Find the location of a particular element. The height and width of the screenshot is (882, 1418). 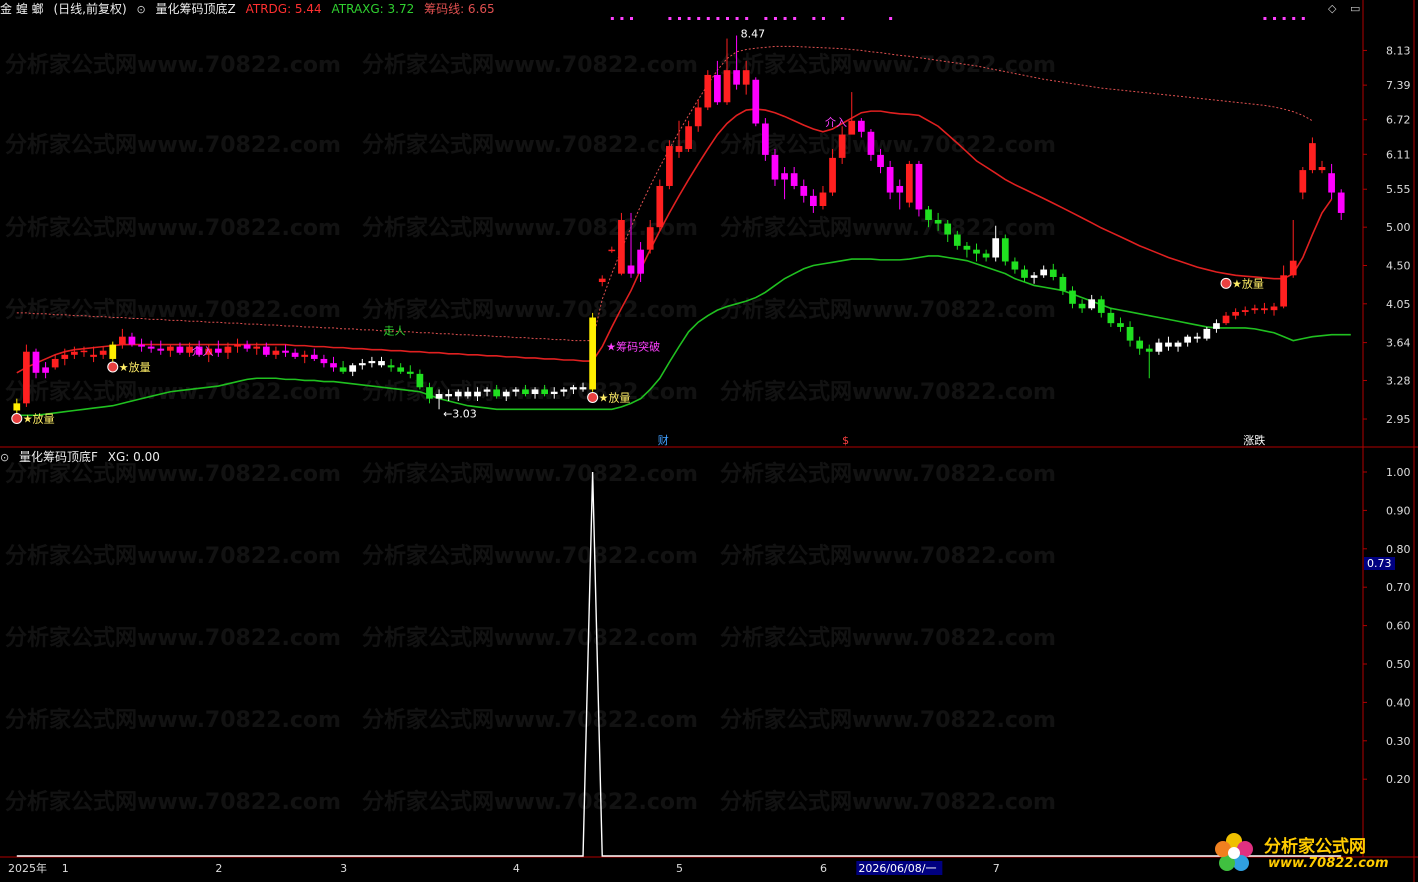

price-axis-label: 6.72 is located at coordinates (1398, 120).